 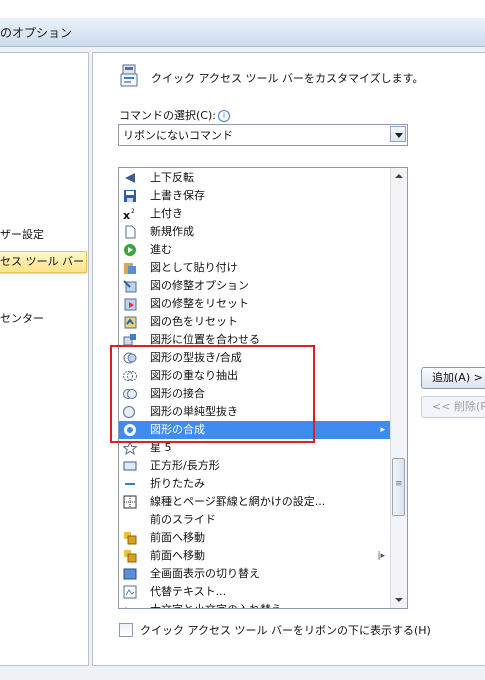 What do you see at coordinates (381, 556) in the screenshot?
I see `submenu-arrow-icon: |▸` at bounding box center [381, 556].